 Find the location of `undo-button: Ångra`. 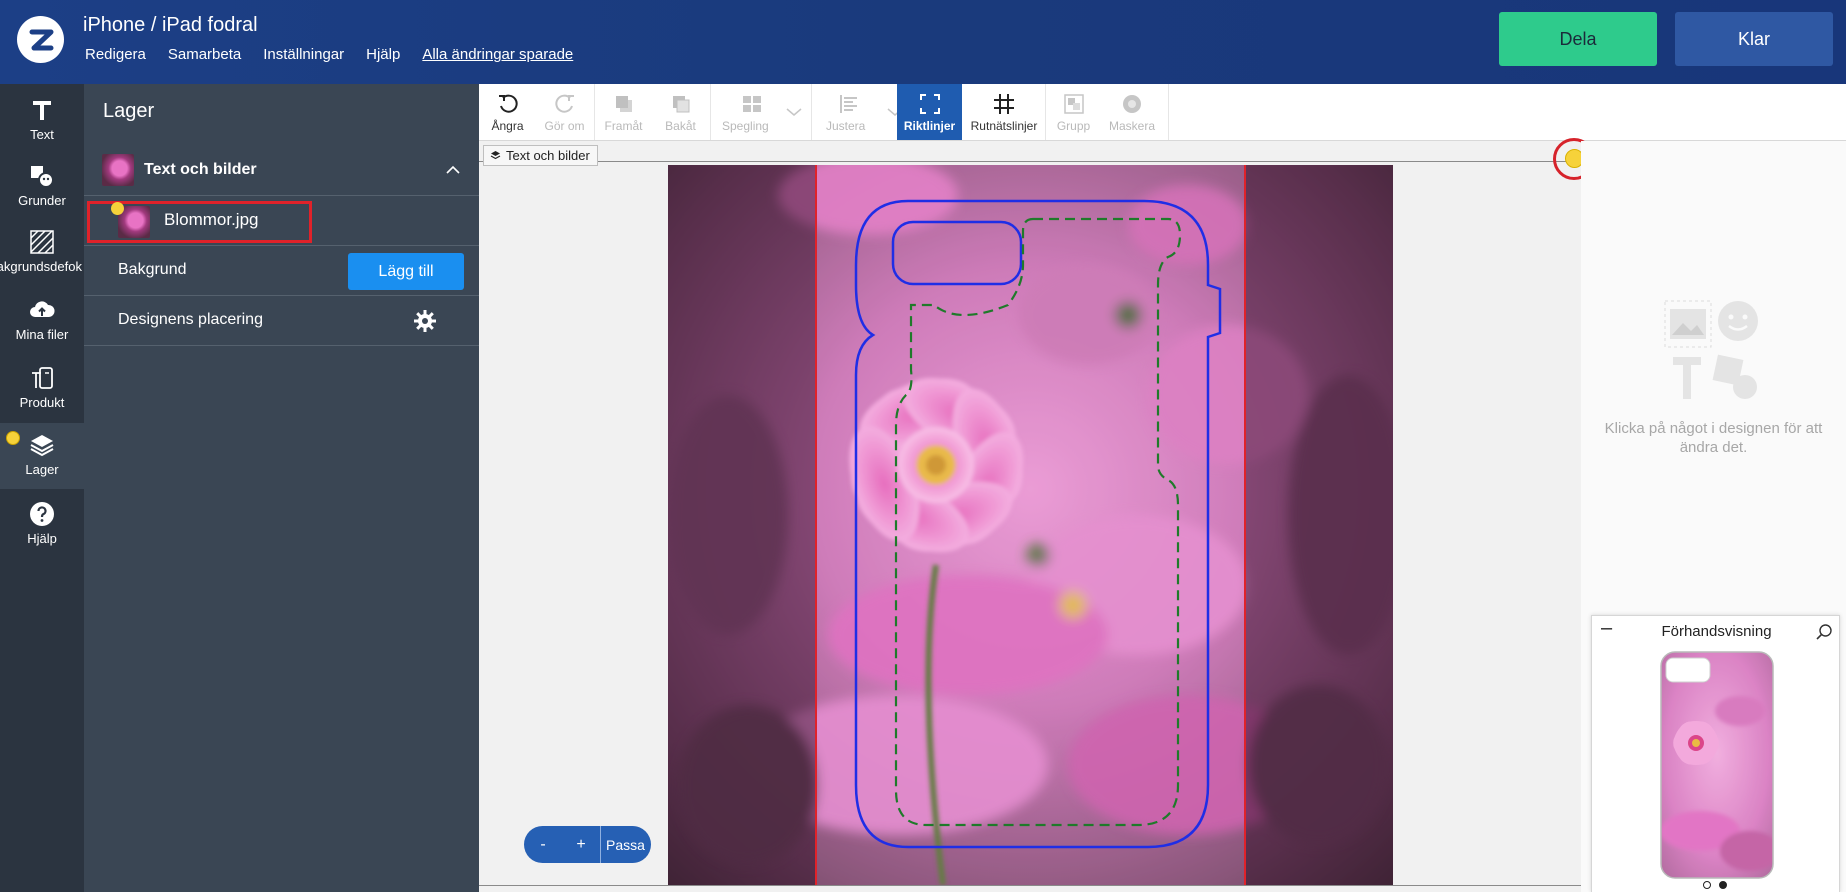

undo-button: Ångra is located at coordinates (507, 112).